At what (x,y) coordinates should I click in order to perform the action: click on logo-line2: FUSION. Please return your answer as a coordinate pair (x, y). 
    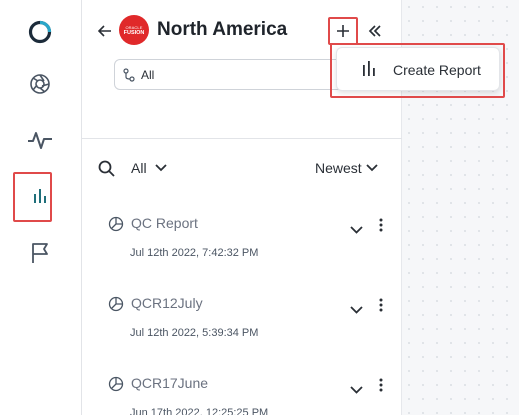
    Looking at the image, I should click on (134, 32).